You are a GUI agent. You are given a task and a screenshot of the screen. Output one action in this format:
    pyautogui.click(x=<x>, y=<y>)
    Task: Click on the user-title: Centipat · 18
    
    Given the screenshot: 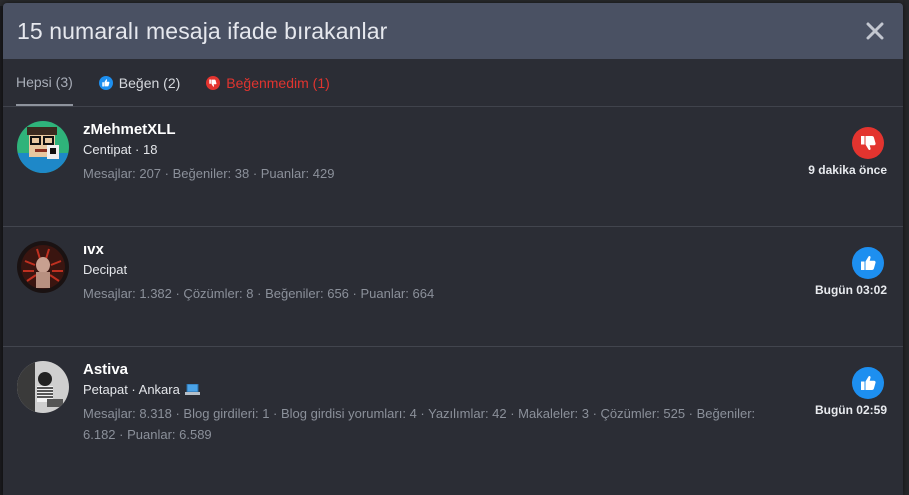 What is the action you would take?
    pyautogui.click(x=120, y=149)
    